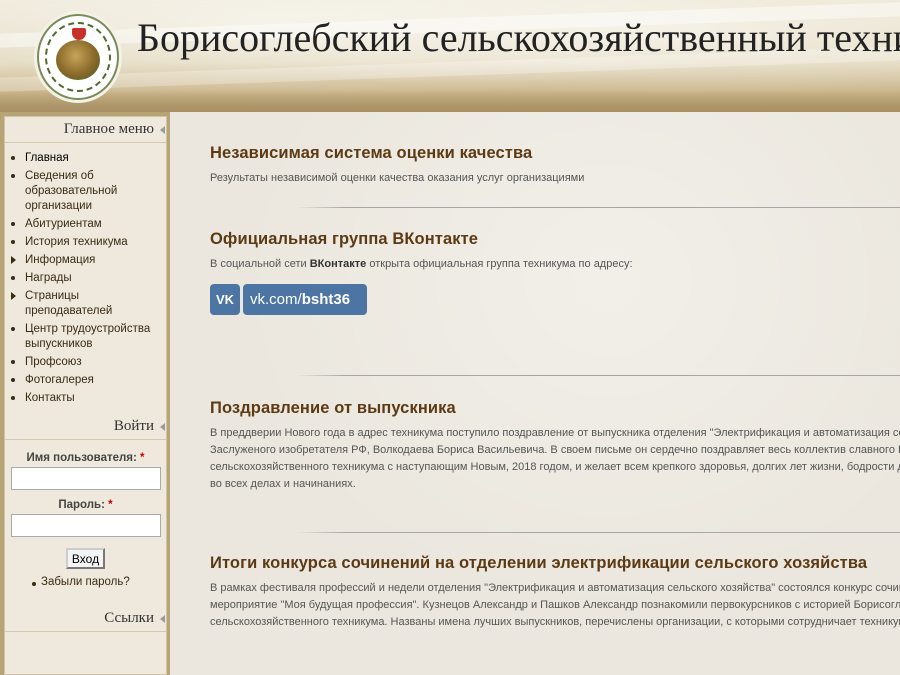  I want to click on header-texture, so click(450, 101).